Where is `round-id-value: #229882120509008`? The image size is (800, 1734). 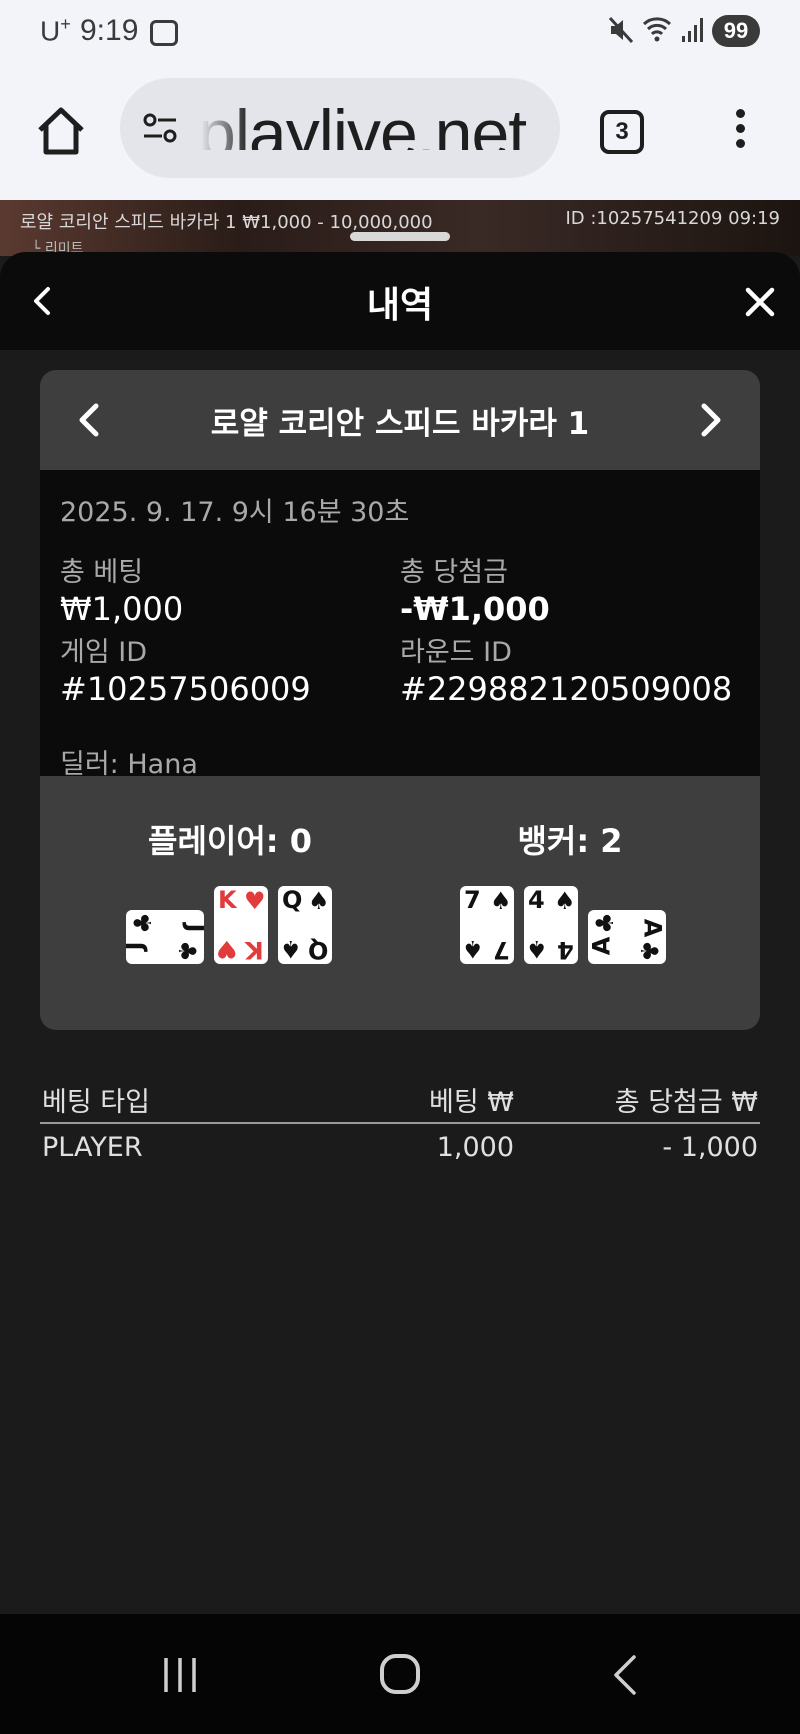
round-id-value: #229882120509008 is located at coordinates (566, 689).